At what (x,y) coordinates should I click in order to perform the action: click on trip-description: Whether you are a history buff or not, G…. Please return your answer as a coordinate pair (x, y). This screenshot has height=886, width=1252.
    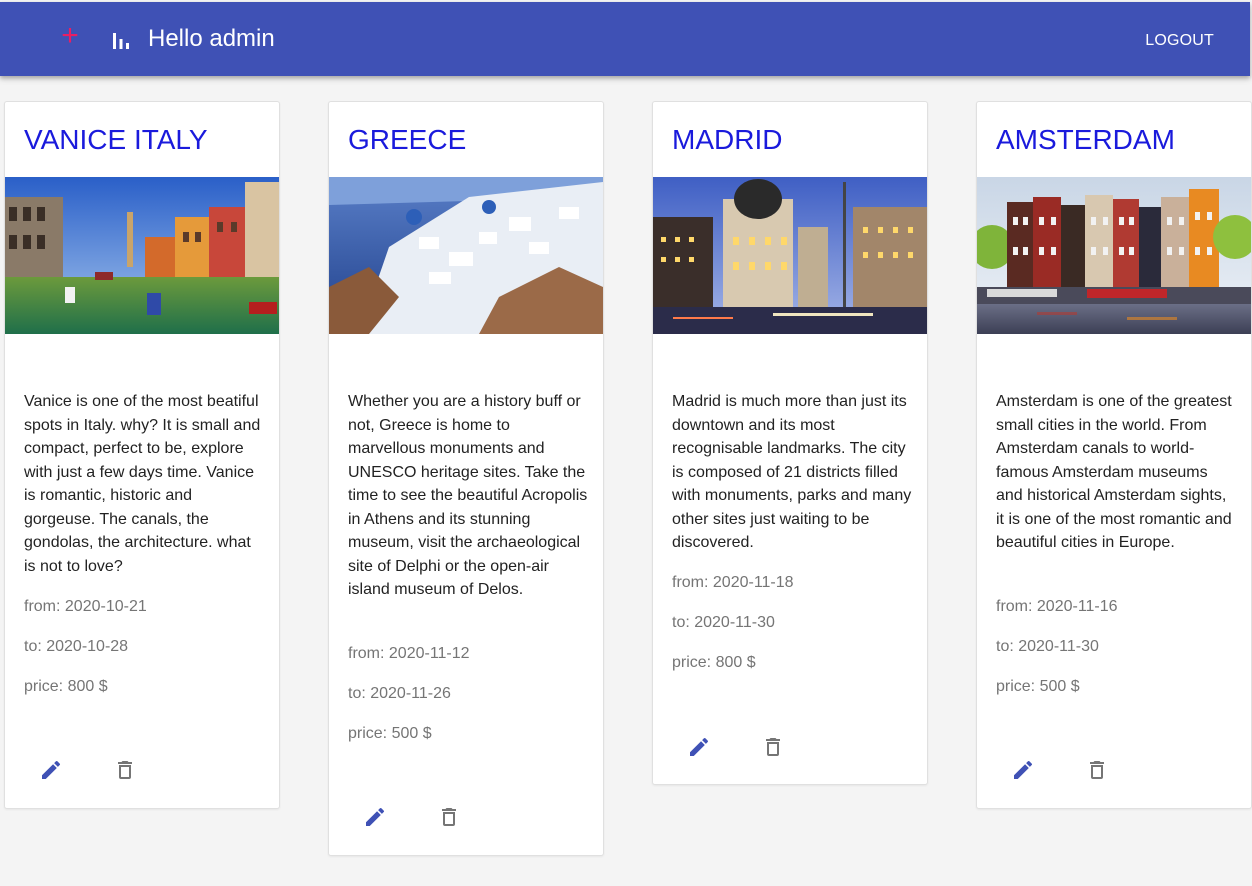
    Looking at the image, I should click on (468, 495).